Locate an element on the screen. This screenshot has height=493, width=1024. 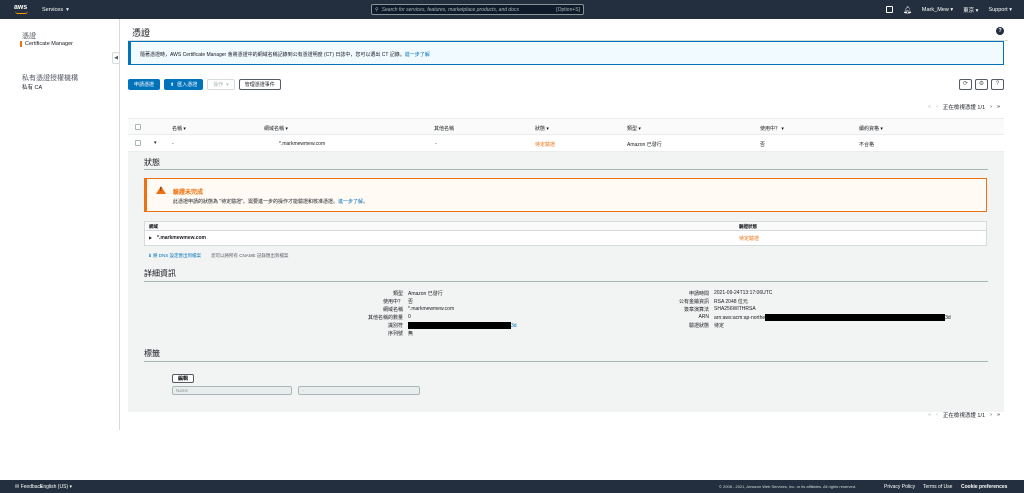
request-certificate-button: 申請憑證 is located at coordinates (144, 84).